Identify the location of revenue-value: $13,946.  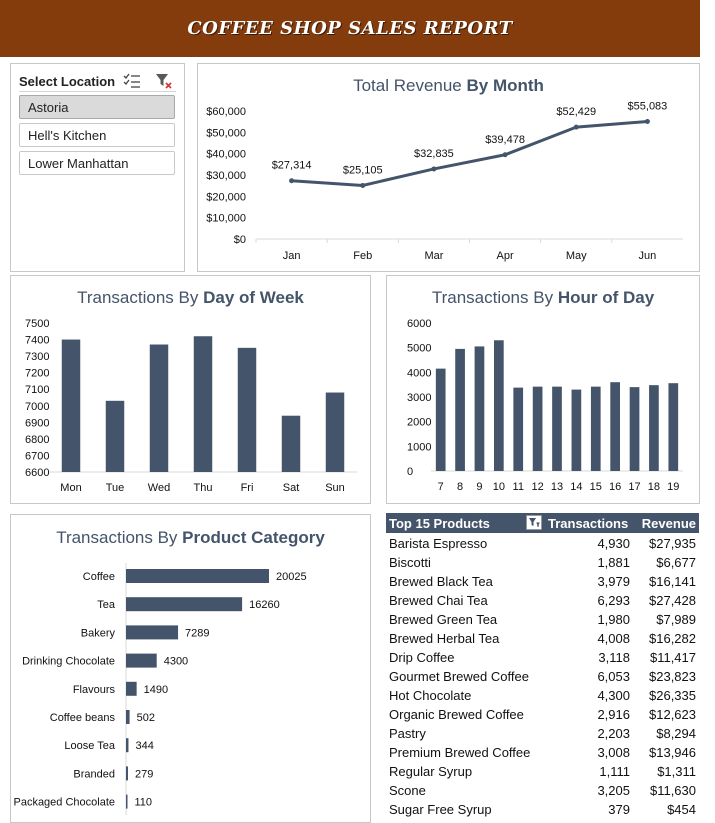
(672, 752).